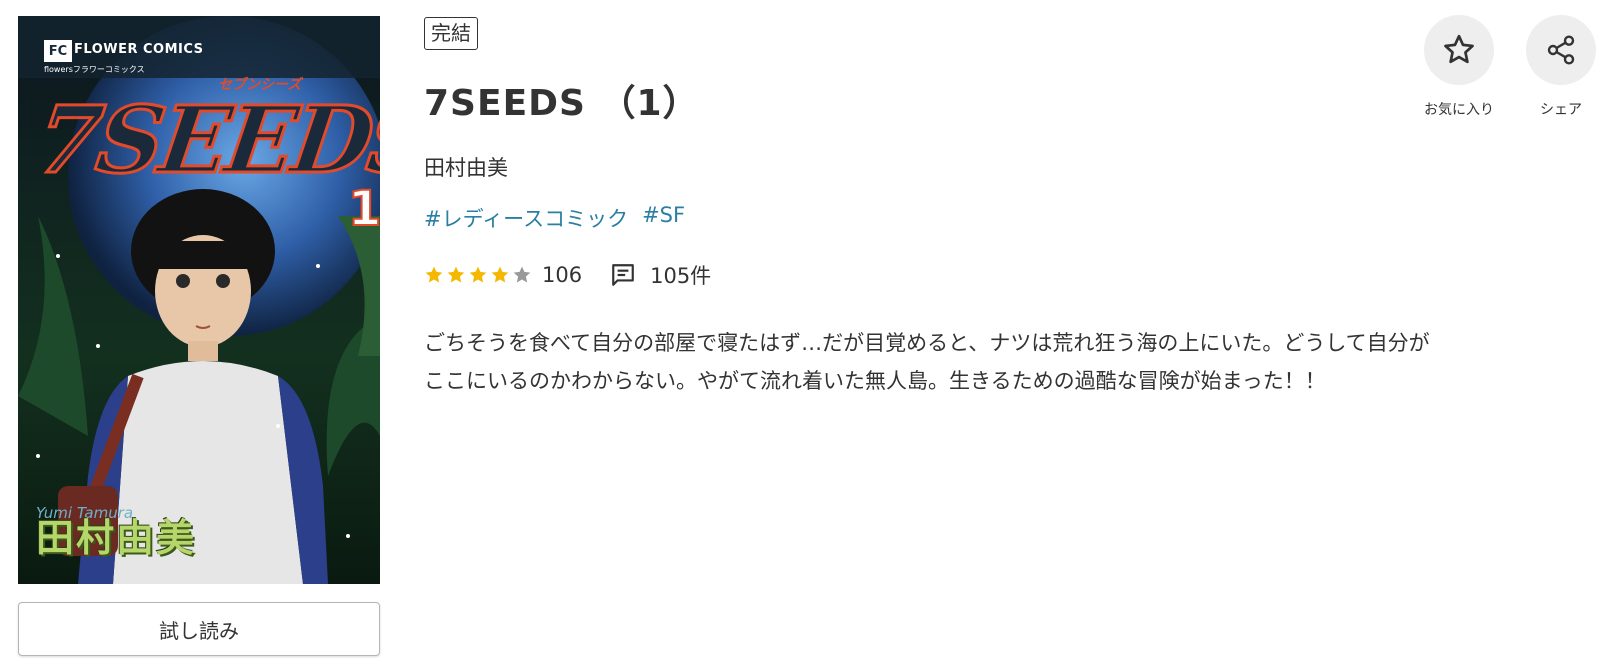 The image size is (1611, 672). What do you see at coordinates (451, 33) in the screenshot?
I see `status-badge: 完結` at bounding box center [451, 33].